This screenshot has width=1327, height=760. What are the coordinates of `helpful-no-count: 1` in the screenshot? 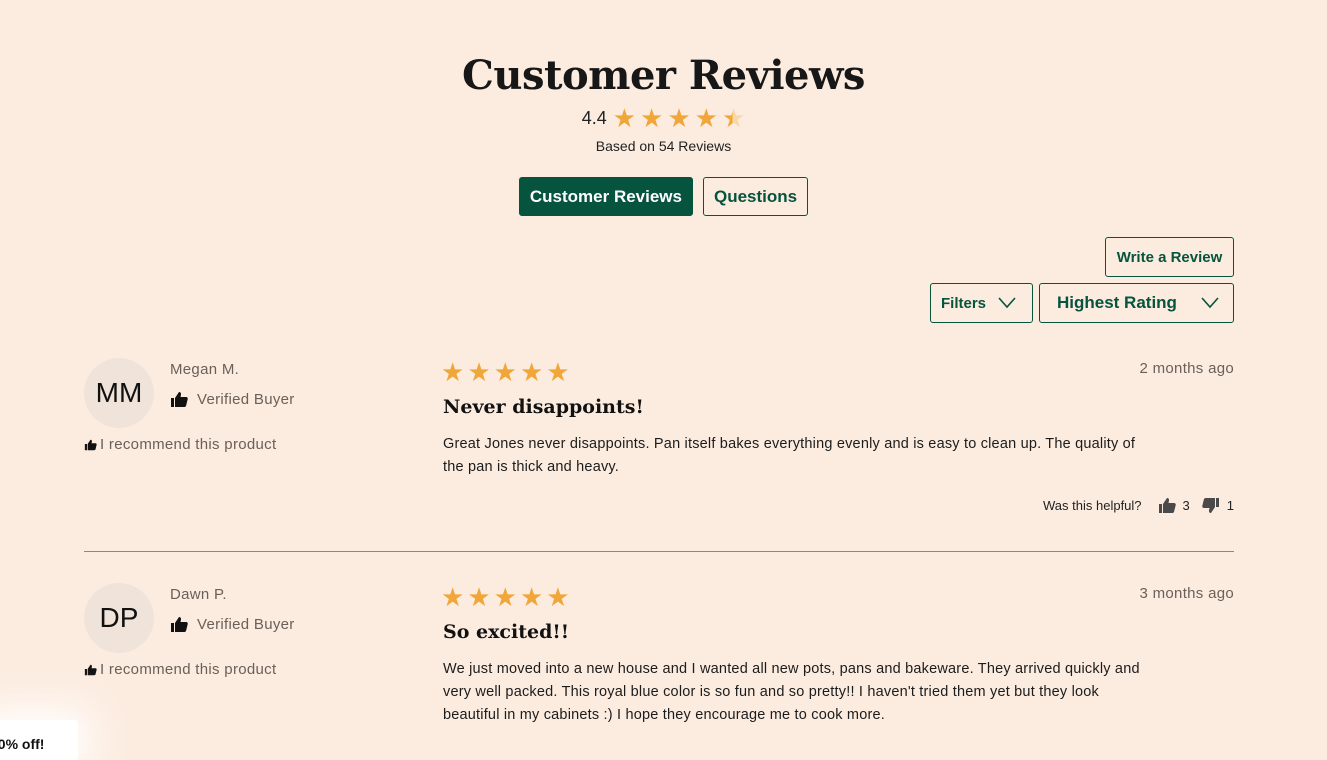 It's located at (1230, 505).